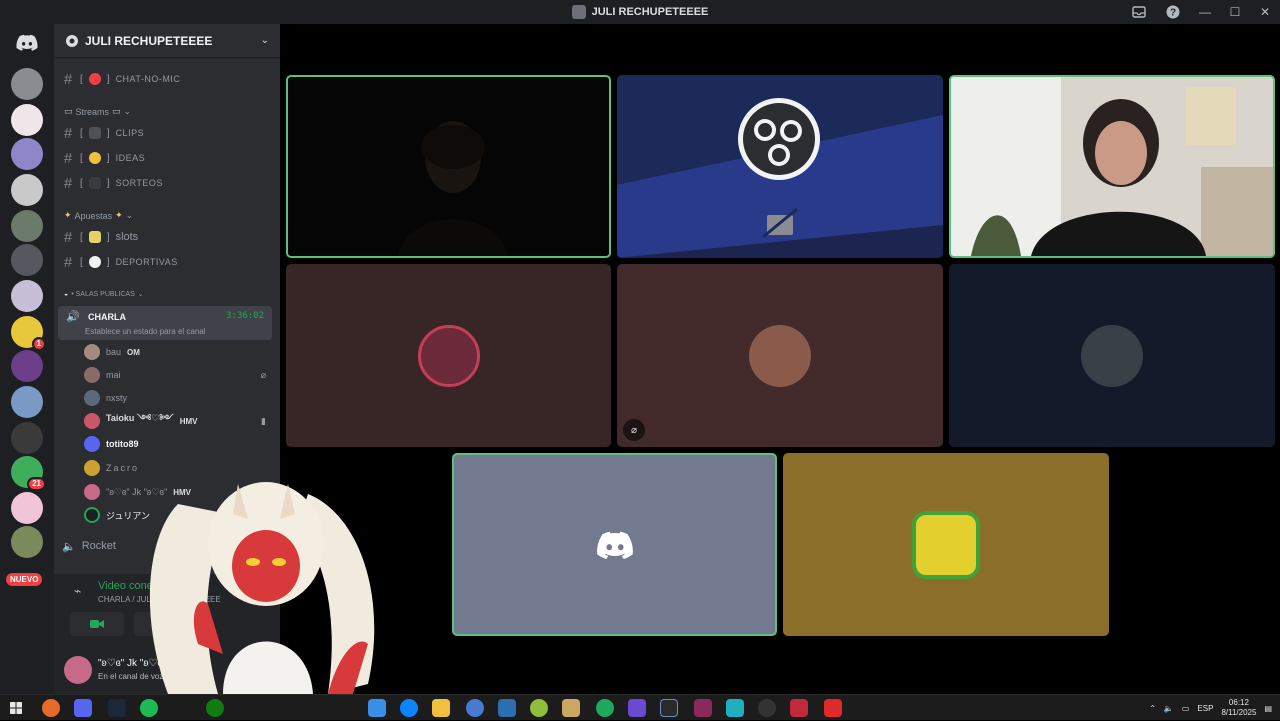  I want to click on voice-member: totito89, so click(177, 444).